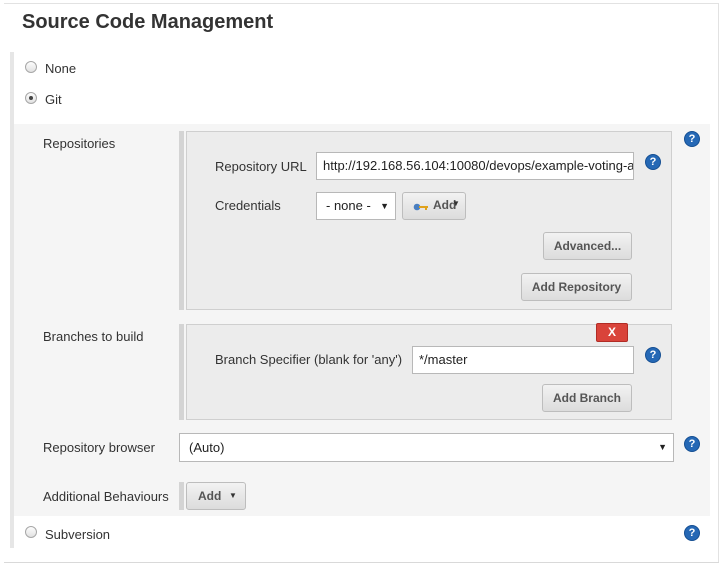  I want to click on credentials-select: - none - ▼, so click(356, 206).